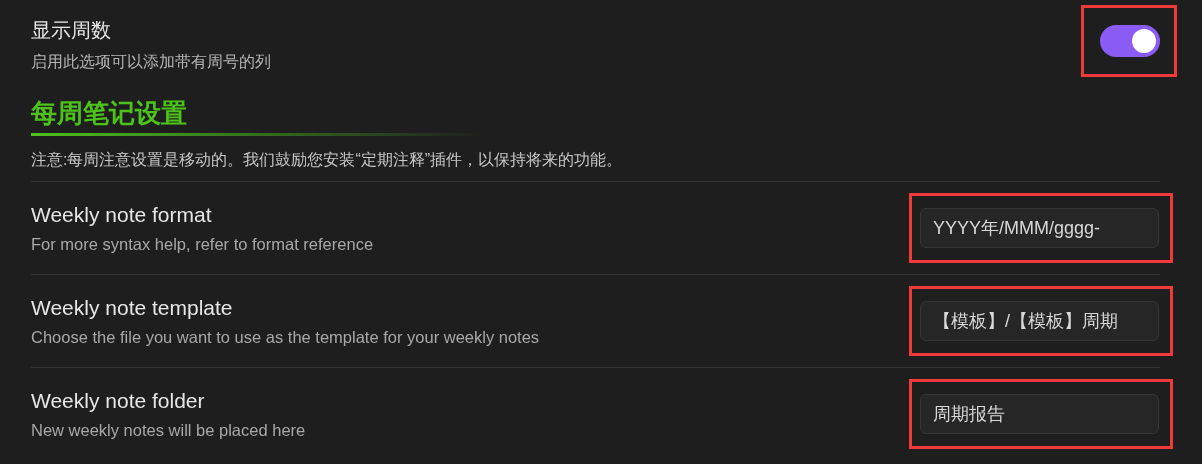 This screenshot has width=1202, height=464. Describe the element at coordinates (285, 337) in the screenshot. I see `setting-description: Choose the file you want to use as the template for your weekly notes` at that location.